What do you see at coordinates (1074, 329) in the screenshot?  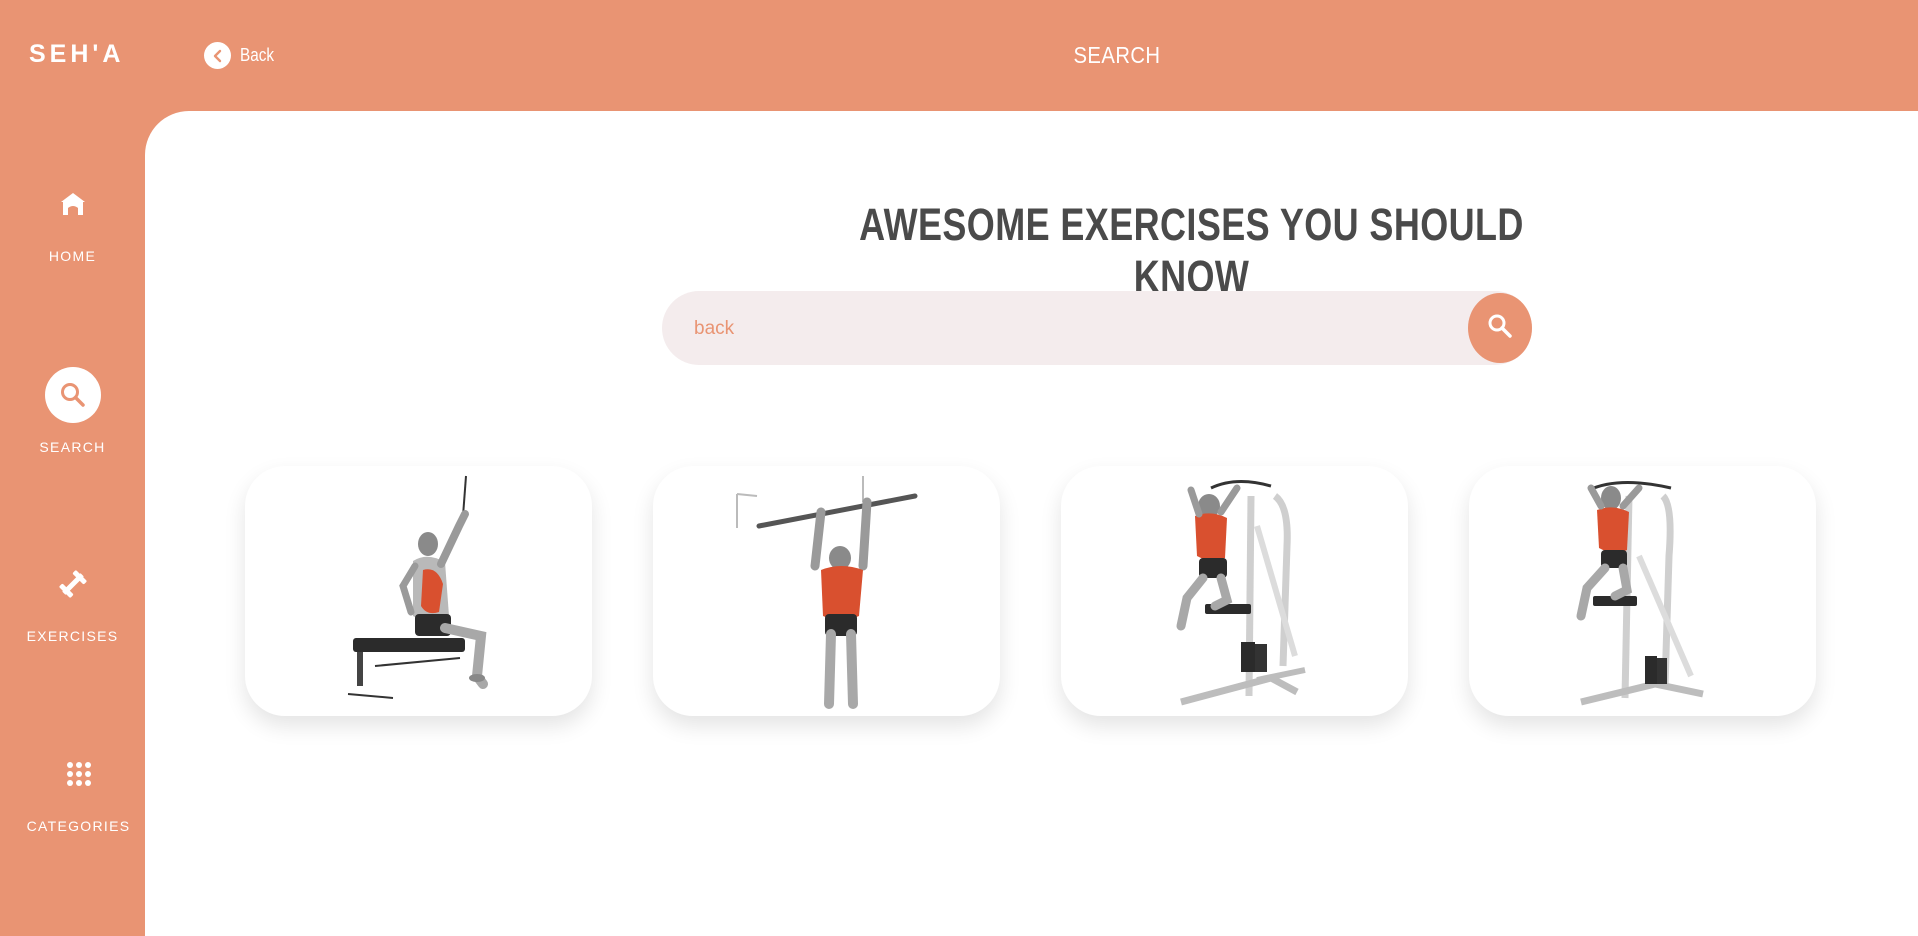 I see `search-input` at bounding box center [1074, 329].